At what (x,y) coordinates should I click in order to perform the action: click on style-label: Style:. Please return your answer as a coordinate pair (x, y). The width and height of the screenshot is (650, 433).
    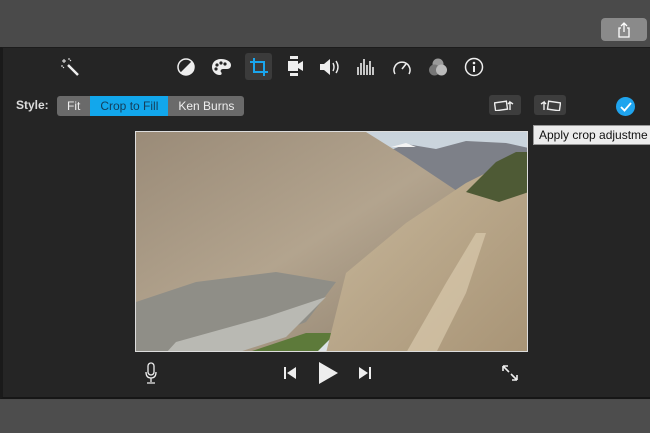
    Looking at the image, I should click on (32, 105).